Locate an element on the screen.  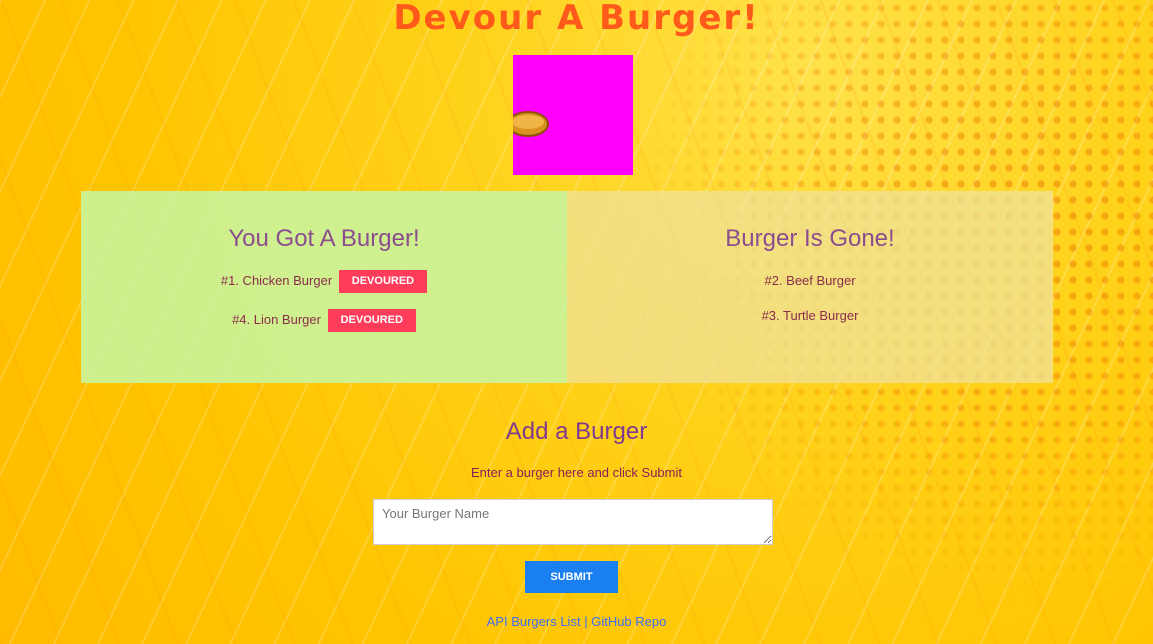
burger-label: #3. Turtle Burger is located at coordinates (810, 315).